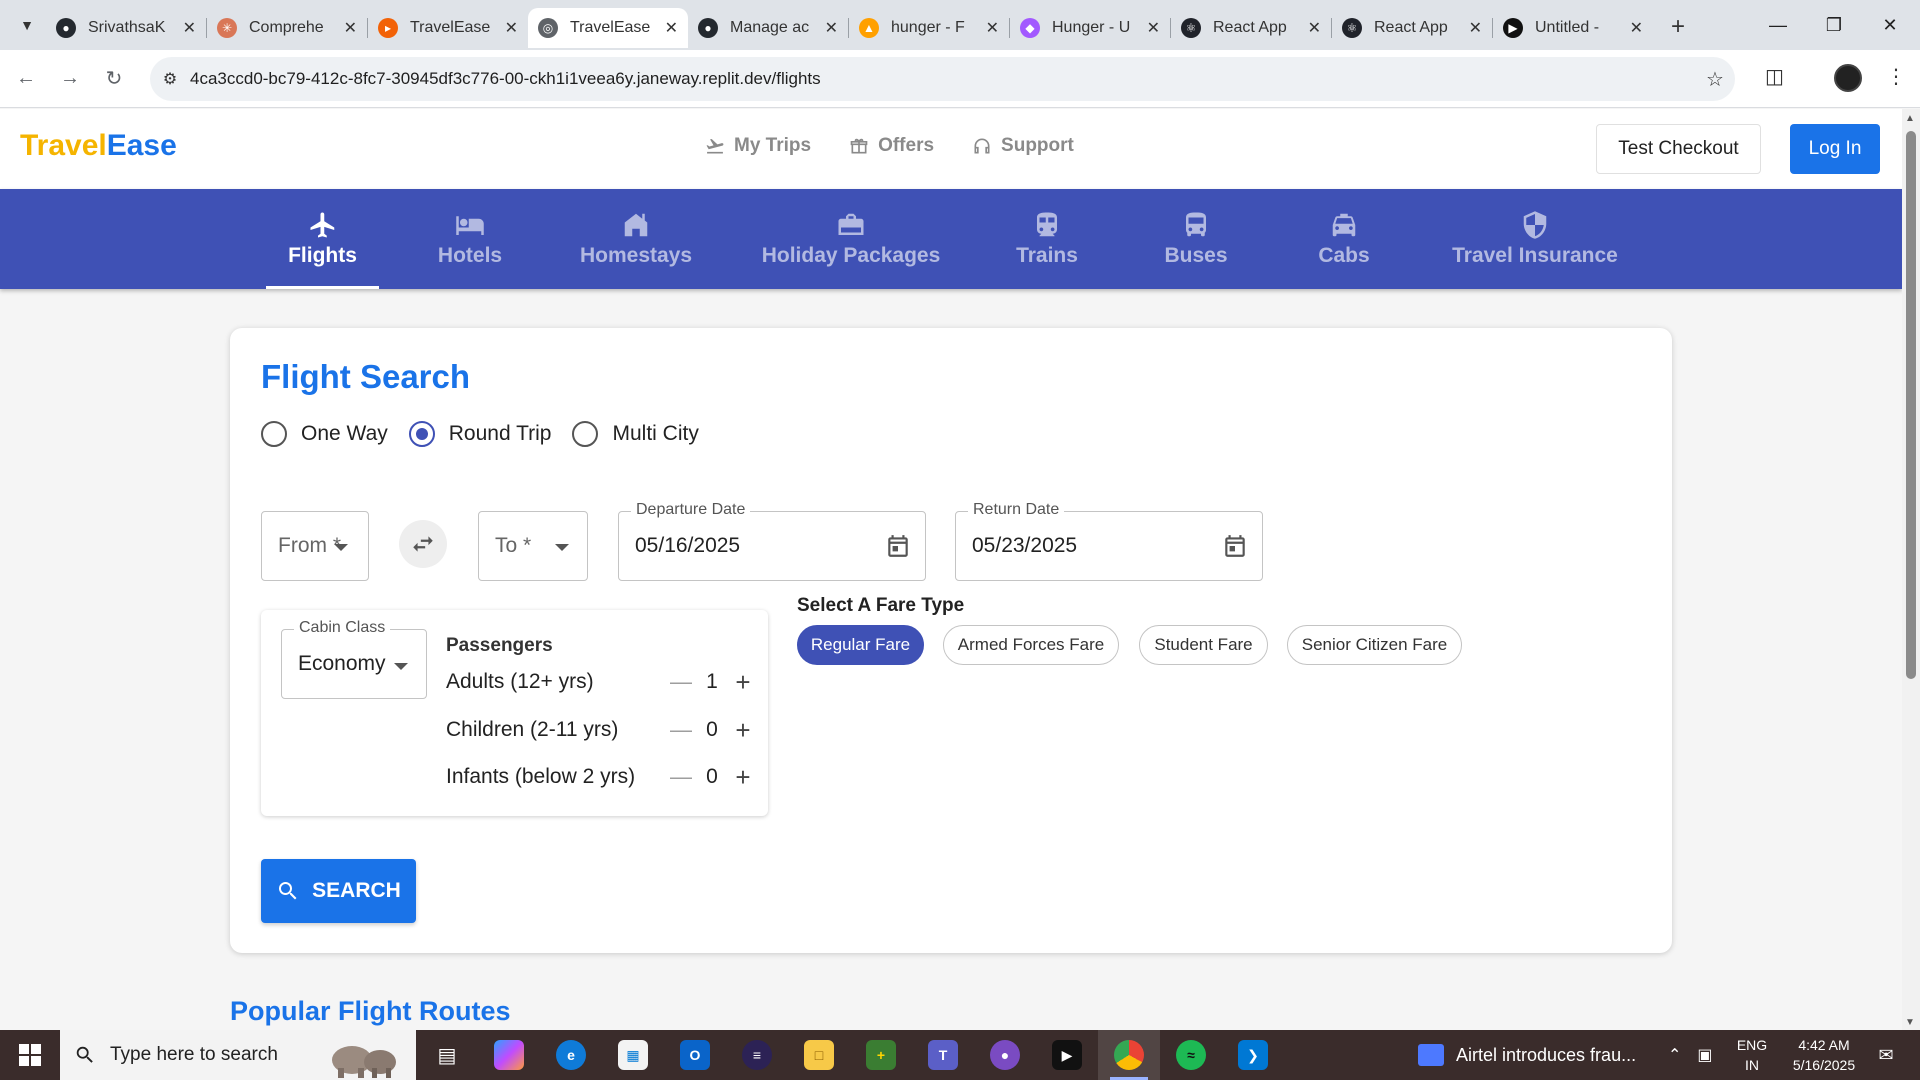 This screenshot has width=1920, height=1080. What do you see at coordinates (681, 777) in the screenshot?
I see `decrement-infants-button: —` at bounding box center [681, 777].